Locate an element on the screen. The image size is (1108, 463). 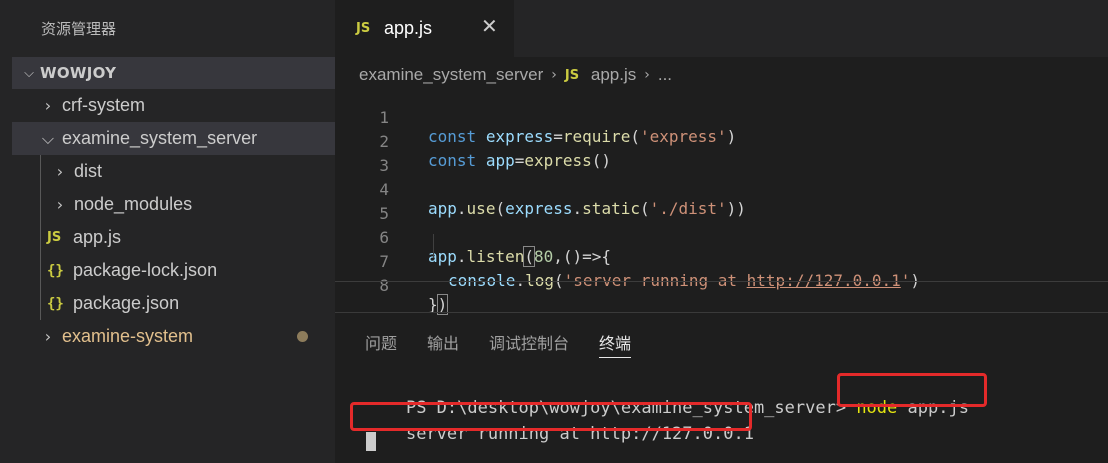
tree-item-app-js: JS app.js is located at coordinates (173, 237).